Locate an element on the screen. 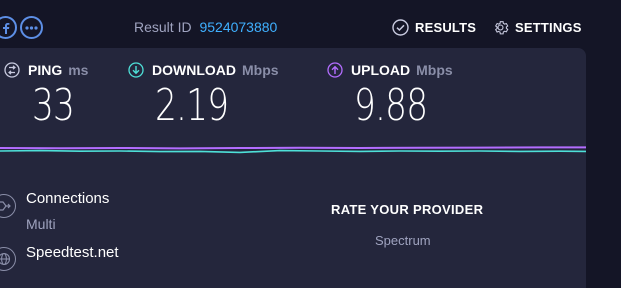 This screenshot has height=288, width=621. speed-graph is located at coordinates (293, 150).